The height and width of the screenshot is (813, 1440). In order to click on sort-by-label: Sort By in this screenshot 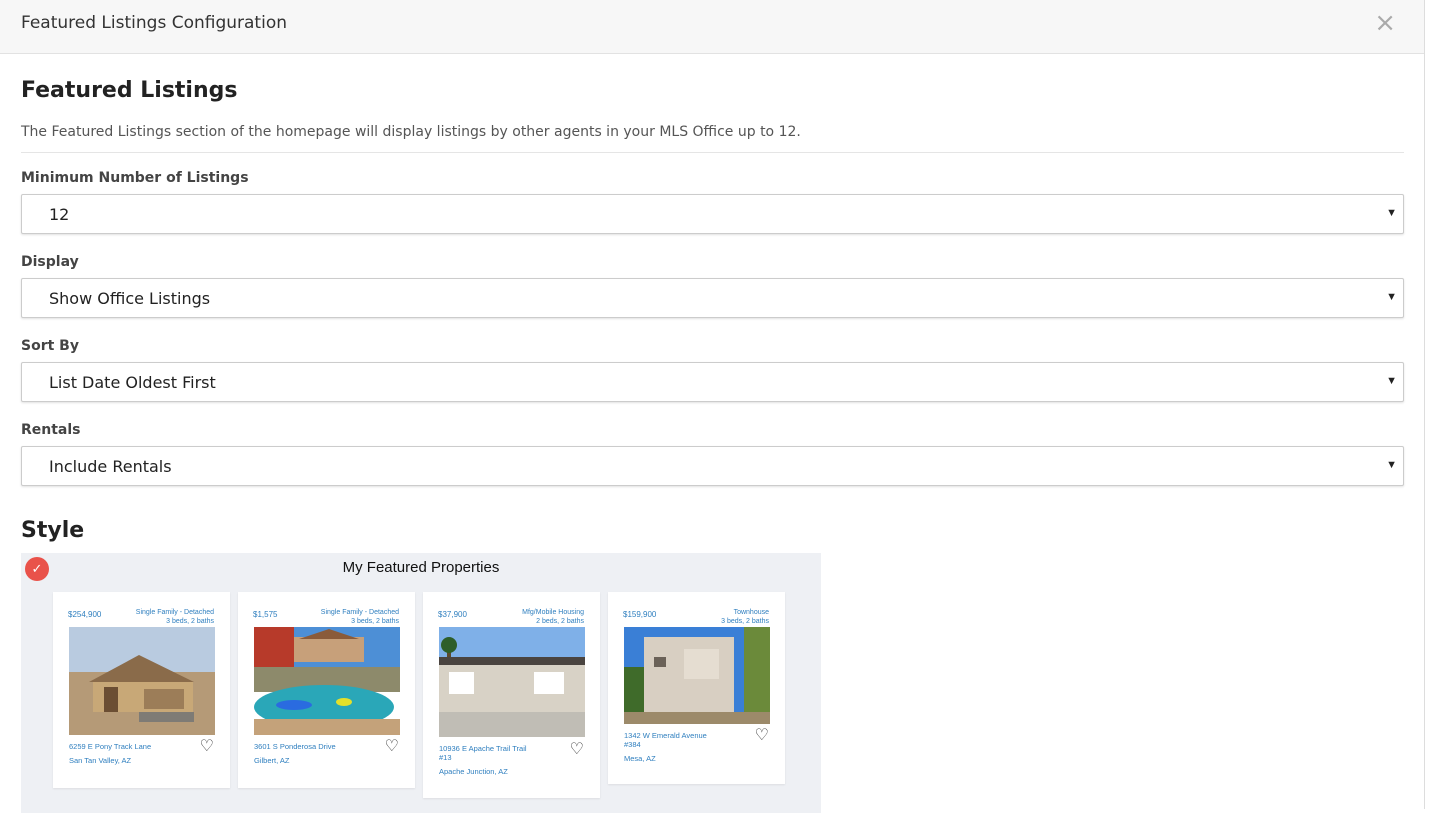, I will do `click(50, 346)`.